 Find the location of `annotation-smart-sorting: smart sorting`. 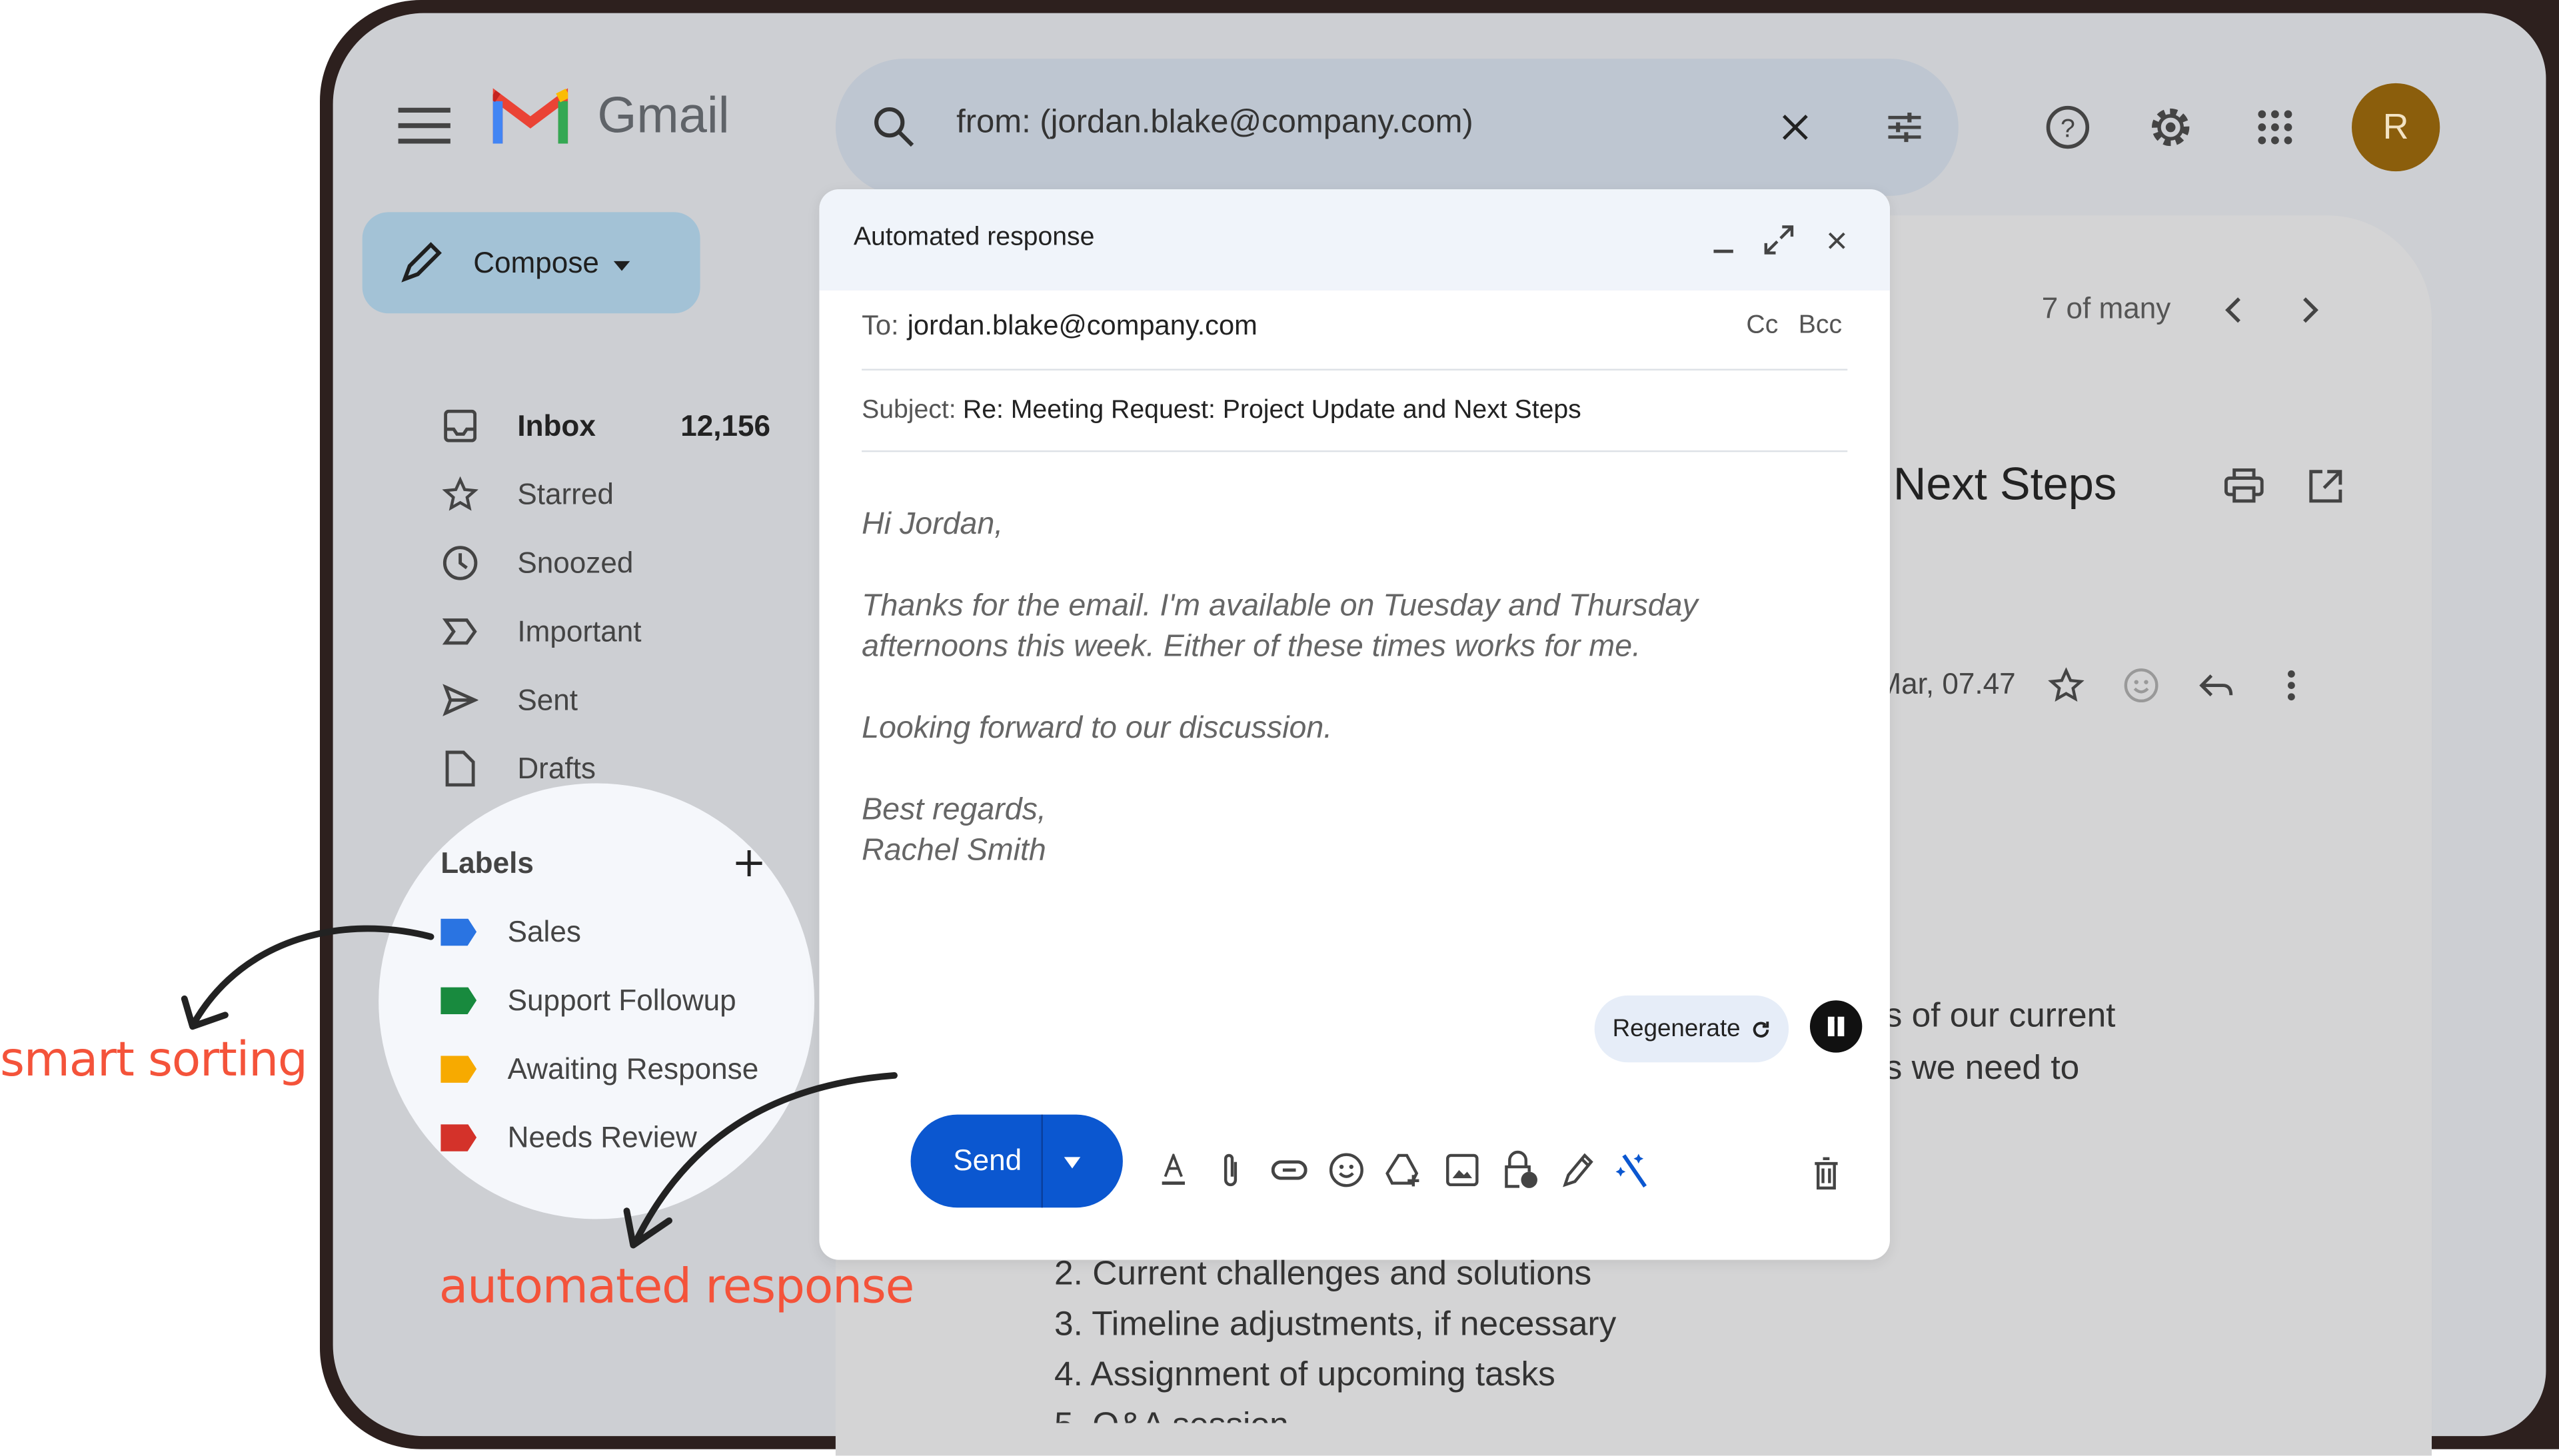

annotation-smart-sorting: smart sorting is located at coordinates (154, 1059).